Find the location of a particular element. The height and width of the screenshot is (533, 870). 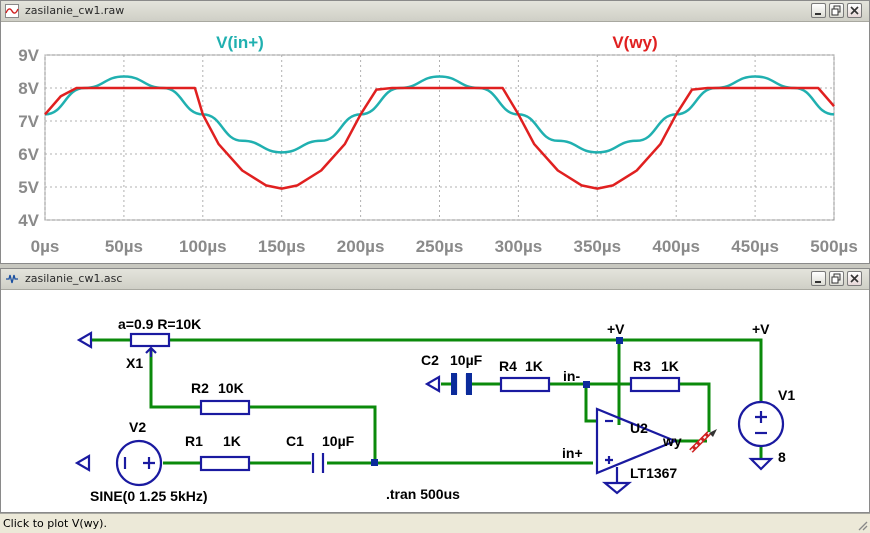

vplus-net-label-2: +V is located at coordinates (761, 329).